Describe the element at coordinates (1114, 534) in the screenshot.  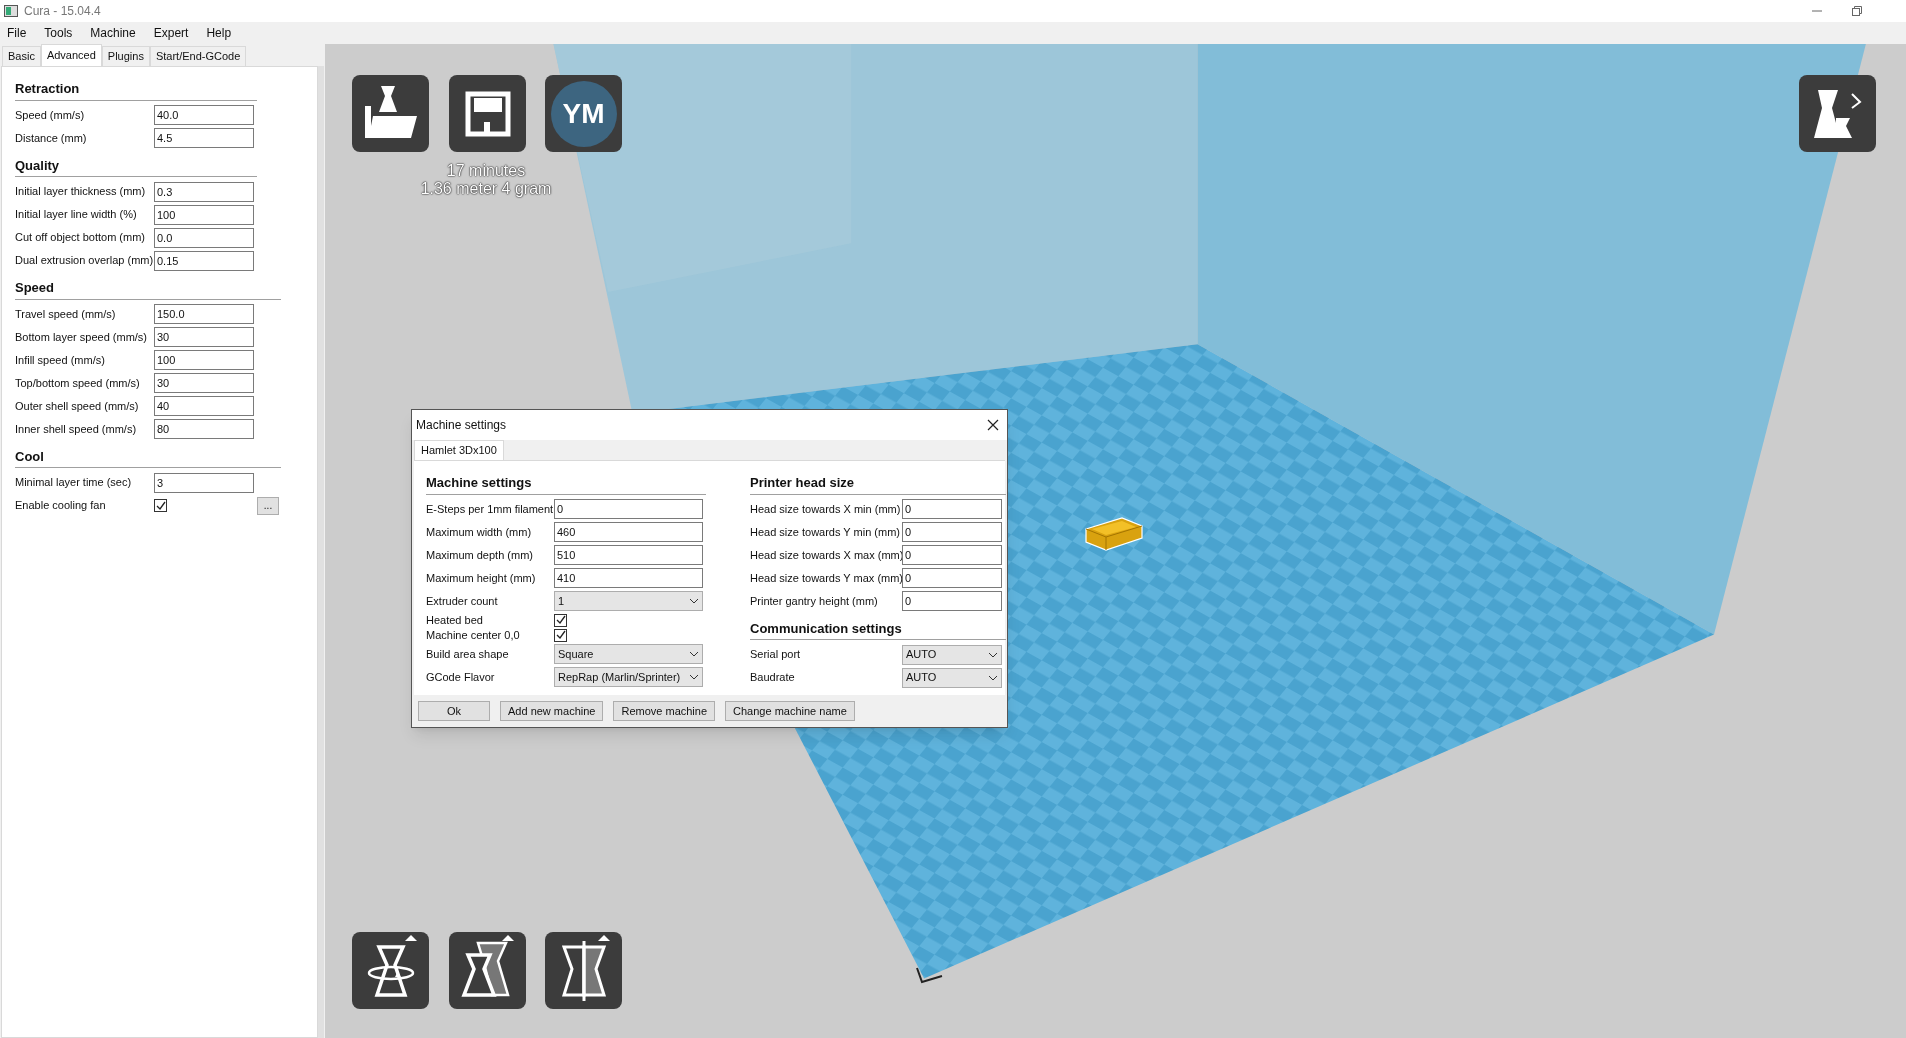
I see `model-box-drawing` at that location.